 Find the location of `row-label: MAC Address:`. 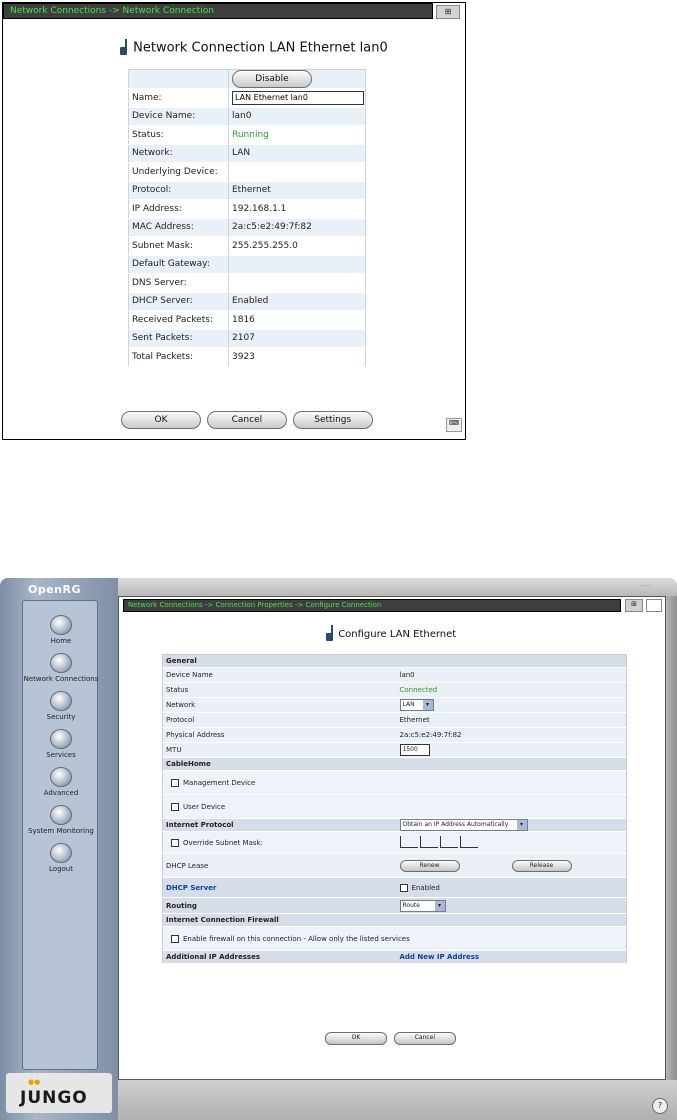

row-label: MAC Address: is located at coordinates (178, 227).